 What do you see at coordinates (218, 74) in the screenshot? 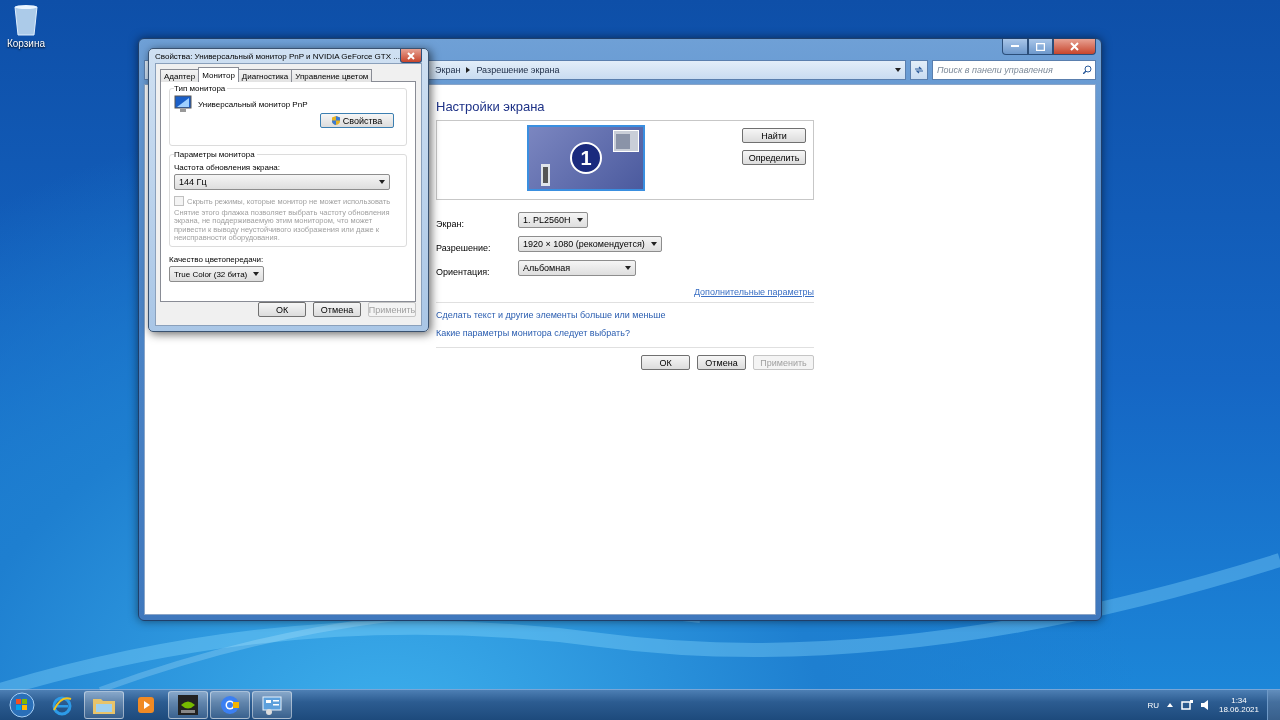
I see `tab: Монитор` at bounding box center [218, 74].